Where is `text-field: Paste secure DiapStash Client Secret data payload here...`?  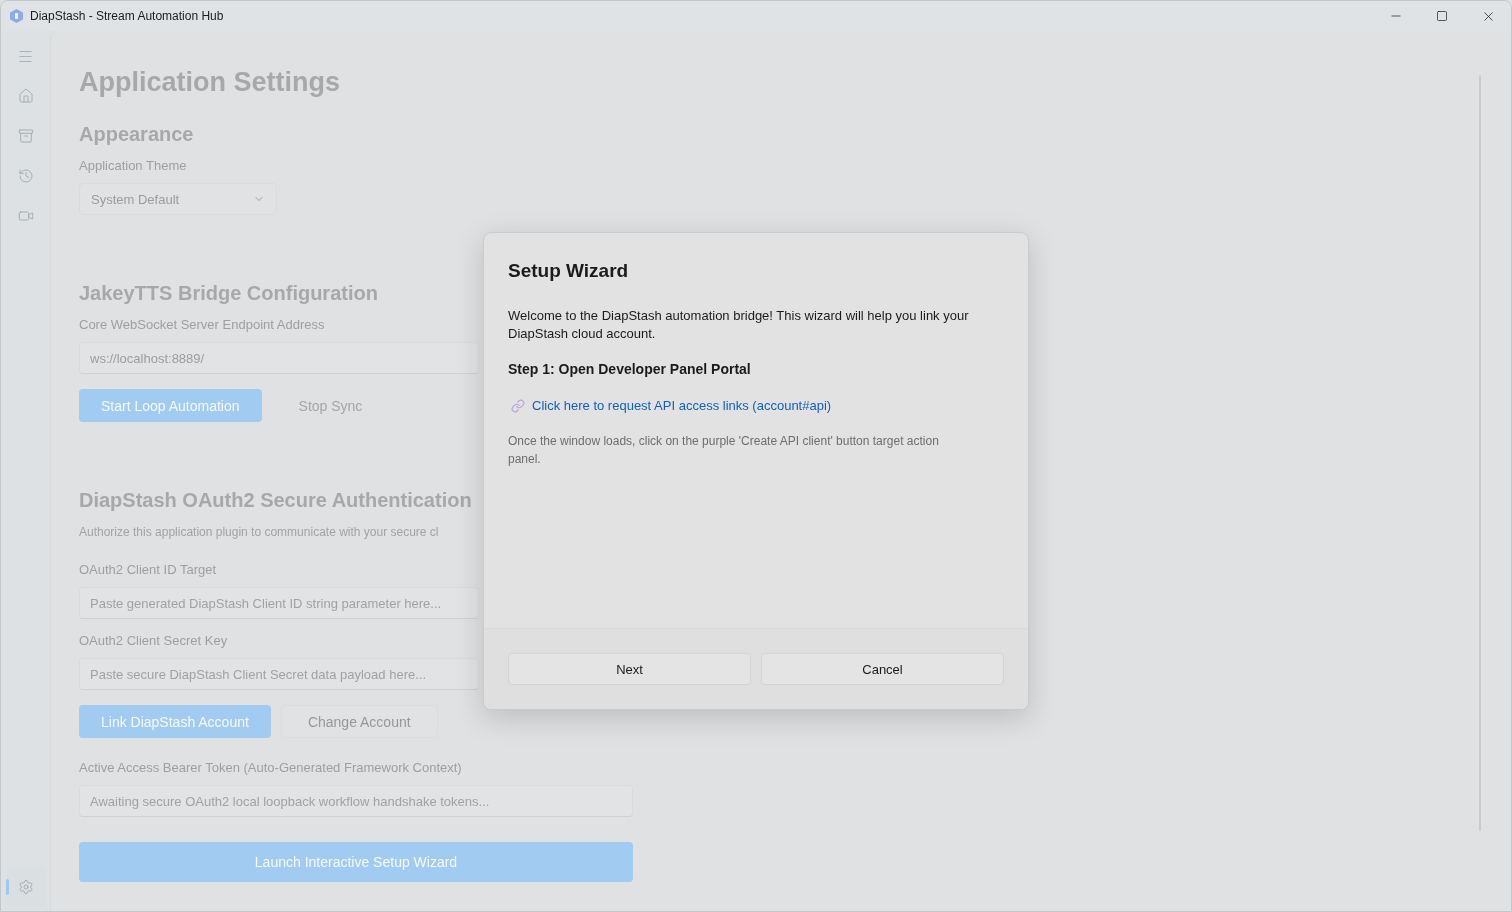
text-field: Paste secure DiapStash Client Secret data payload here... is located at coordinates (279, 674).